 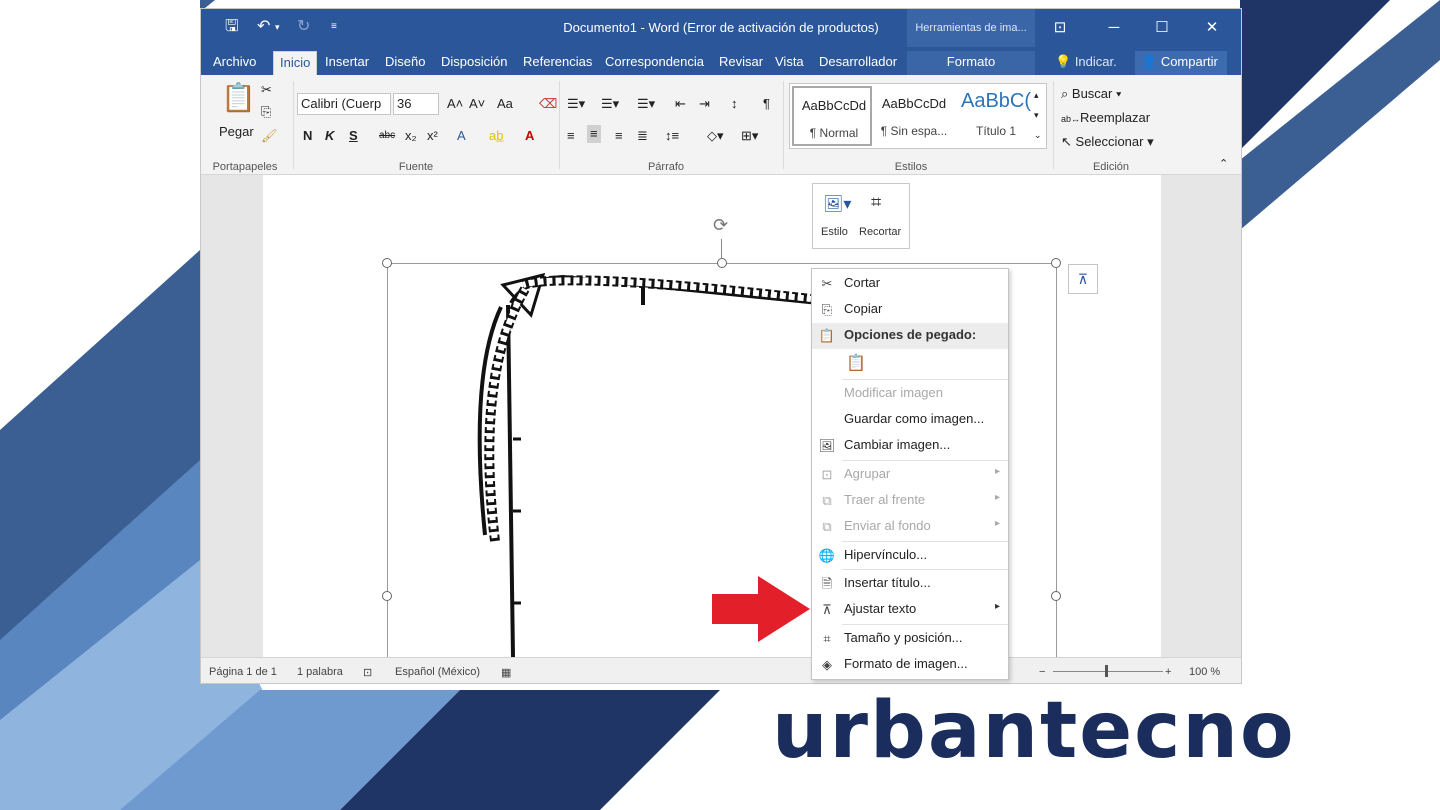 What do you see at coordinates (269, 136) in the screenshot?
I see `format-painter-icon: 🖌` at bounding box center [269, 136].